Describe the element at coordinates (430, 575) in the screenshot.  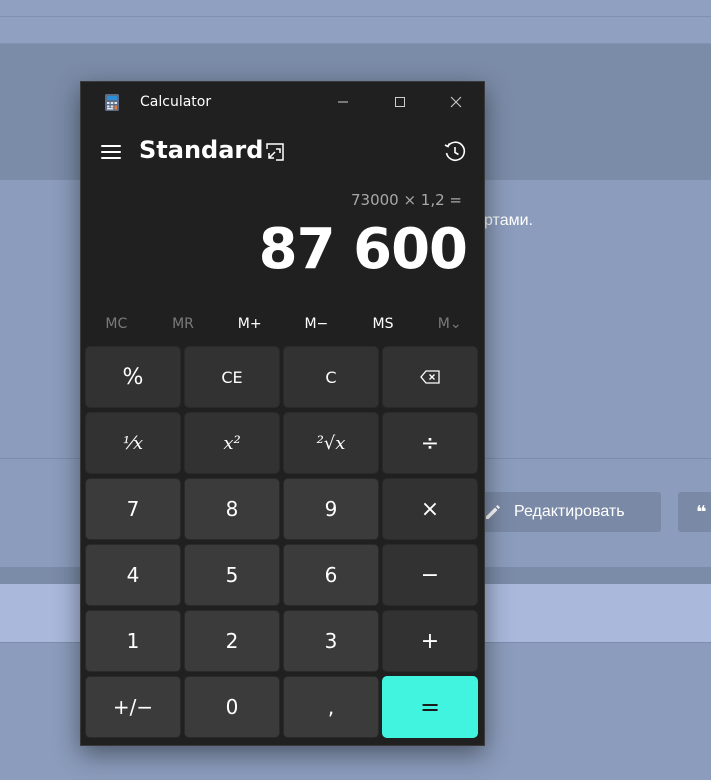
I see `subtract-button: −` at that location.